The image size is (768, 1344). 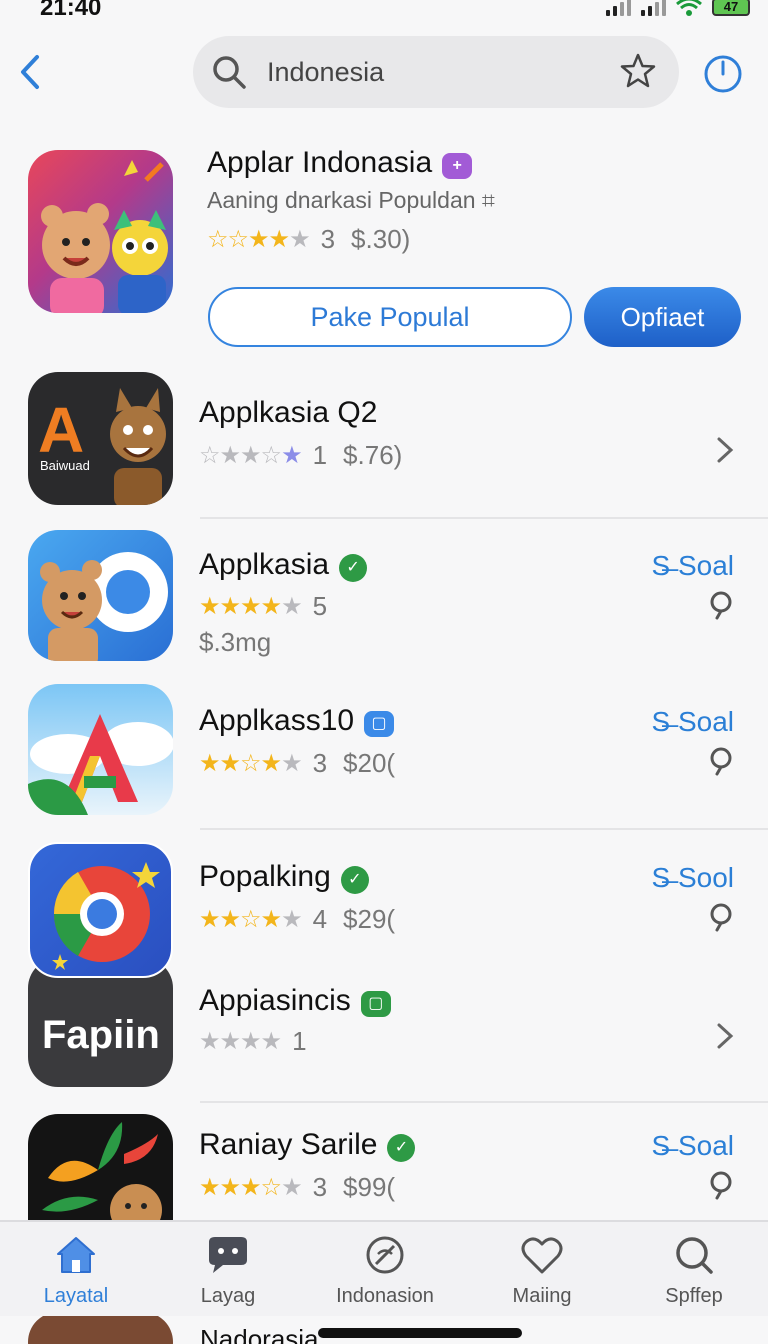 What do you see at coordinates (420, 1333) in the screenshot?
I see `home-indicator` at bounding box center [420, 1333].